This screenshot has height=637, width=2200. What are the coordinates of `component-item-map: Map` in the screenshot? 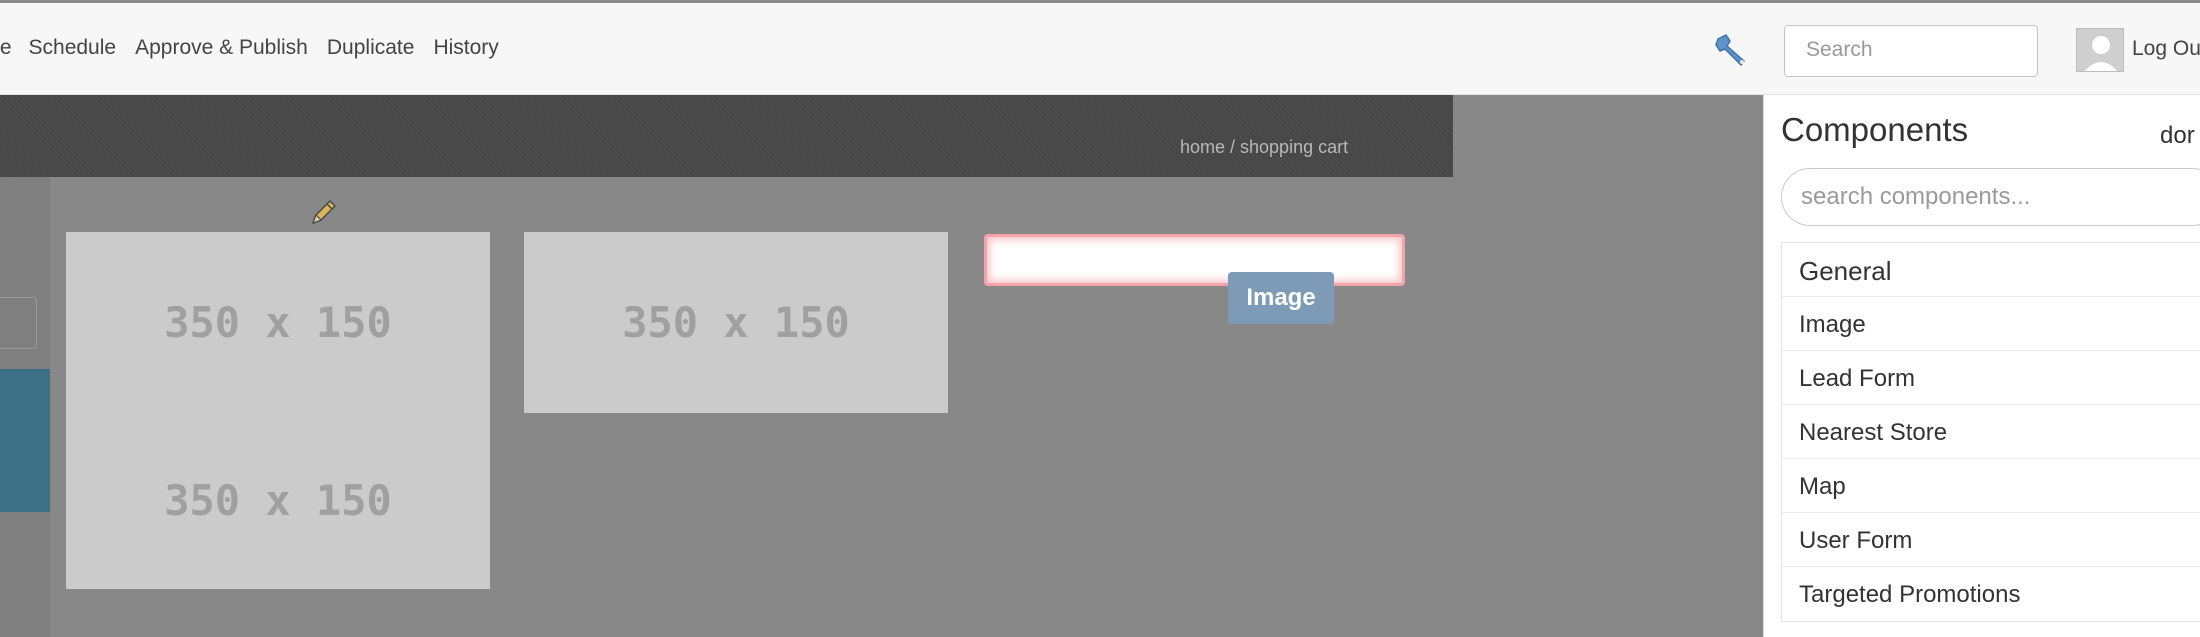 It's located at (1991, 486).